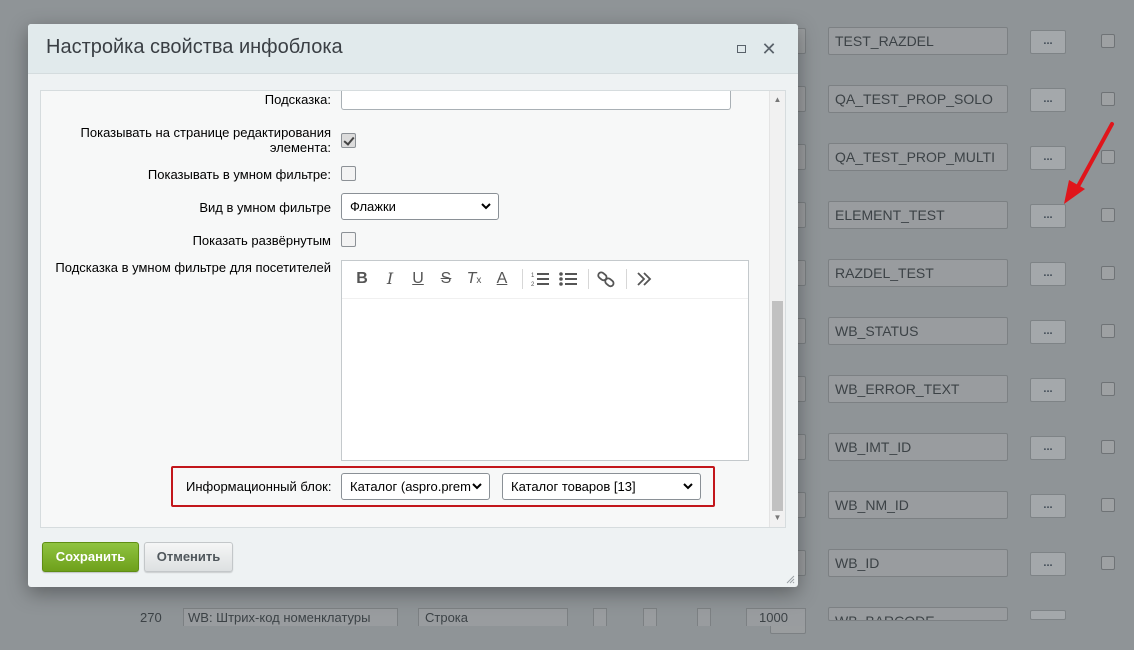 This screenshot has height=650, width=1134. Describe the element at coordinates (420, 206) in the screenshot. I see `smart-filter-view-select: Флажки` at that location.